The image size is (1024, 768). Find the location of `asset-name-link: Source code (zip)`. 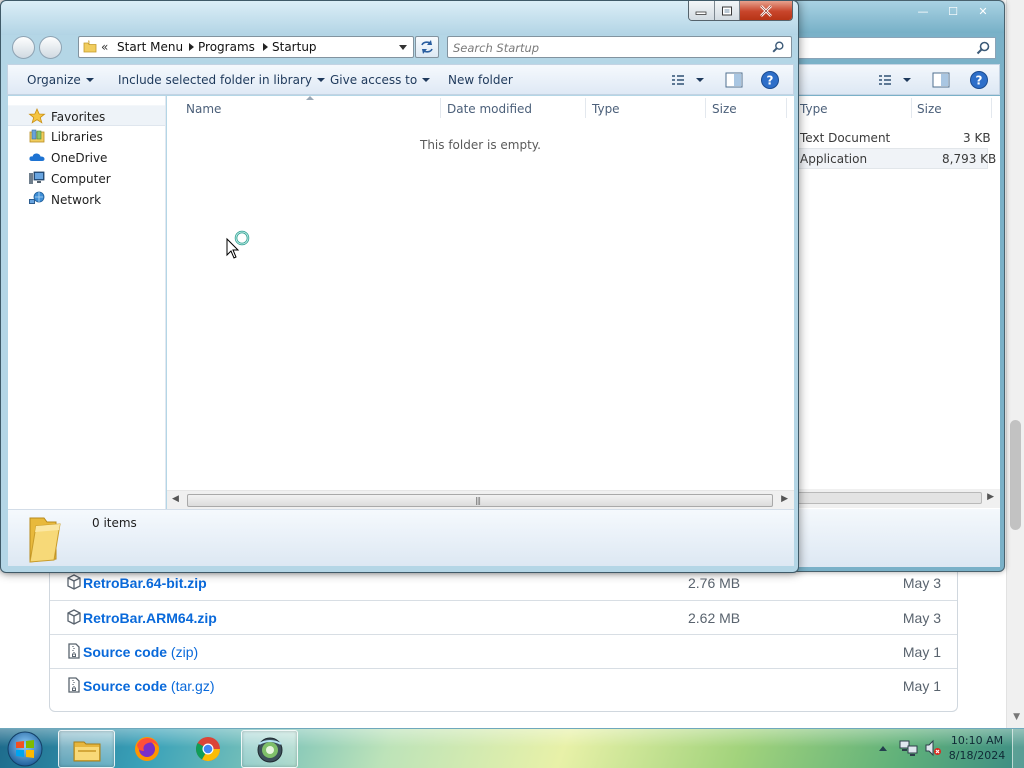

asset-name-link: Source code (zip) is located at coordinates (140, 652).